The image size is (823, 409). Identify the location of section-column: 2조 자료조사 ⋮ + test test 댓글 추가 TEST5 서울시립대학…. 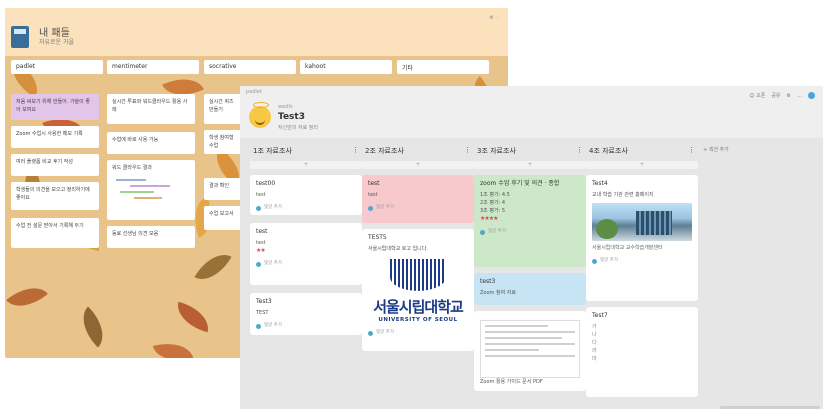
(418, 247).